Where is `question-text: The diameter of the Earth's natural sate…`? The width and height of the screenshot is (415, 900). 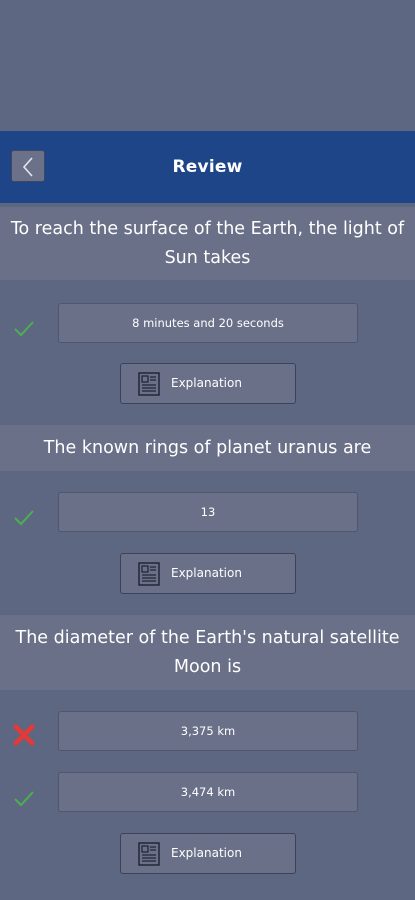
question-text: The diameter of the Earth's natural sate… is located at coordinates (207, 652).